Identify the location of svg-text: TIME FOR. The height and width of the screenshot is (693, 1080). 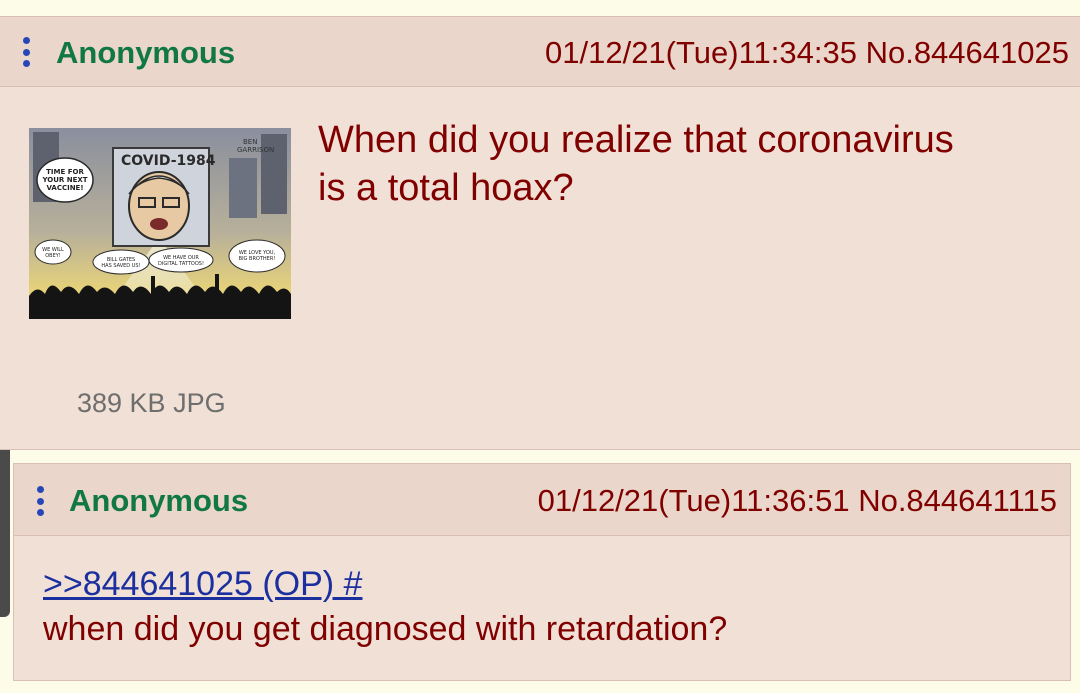
(65, 172).